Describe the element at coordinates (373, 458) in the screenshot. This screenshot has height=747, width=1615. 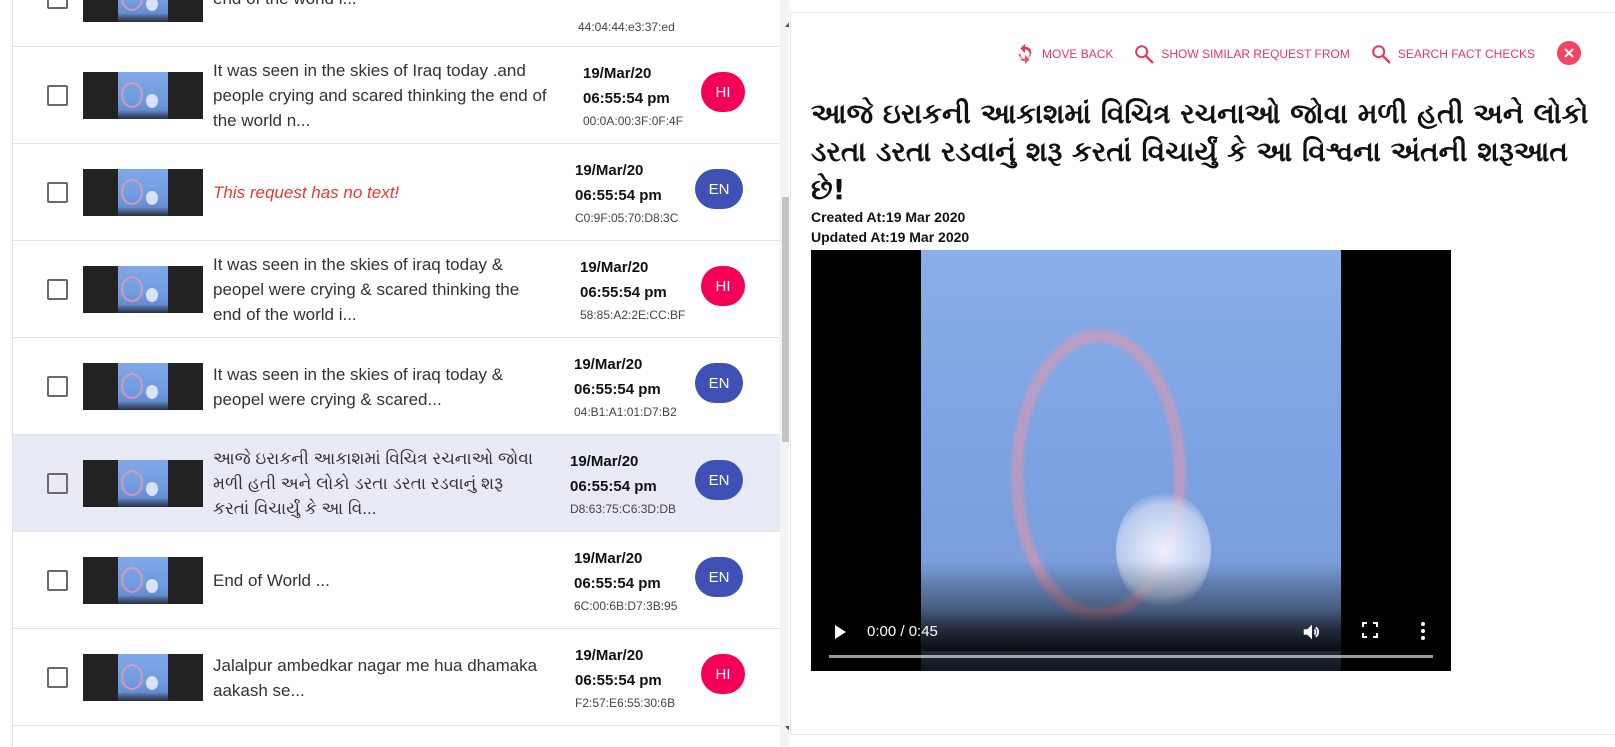
I see `row-text-line: આજે ઇરાકની આકાશમાં વિચિત્ર રચનાઓ જોવા` at that location.